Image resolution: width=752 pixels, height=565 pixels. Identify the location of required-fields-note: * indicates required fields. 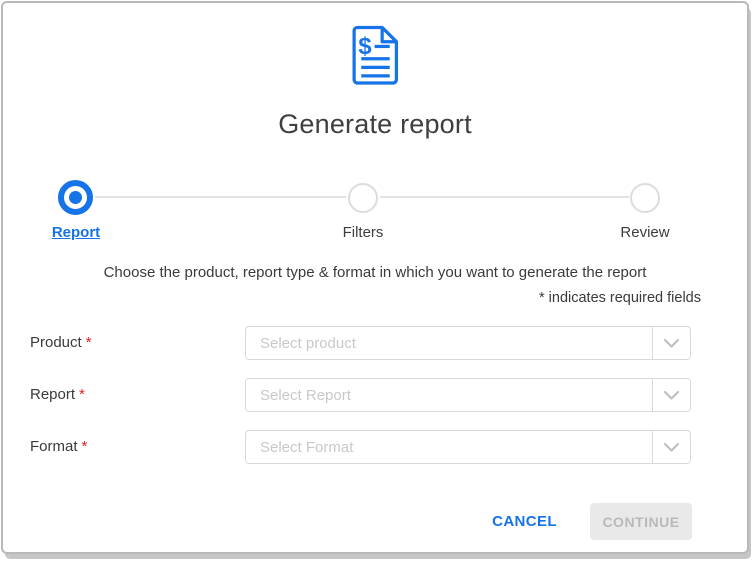
(619, 298).